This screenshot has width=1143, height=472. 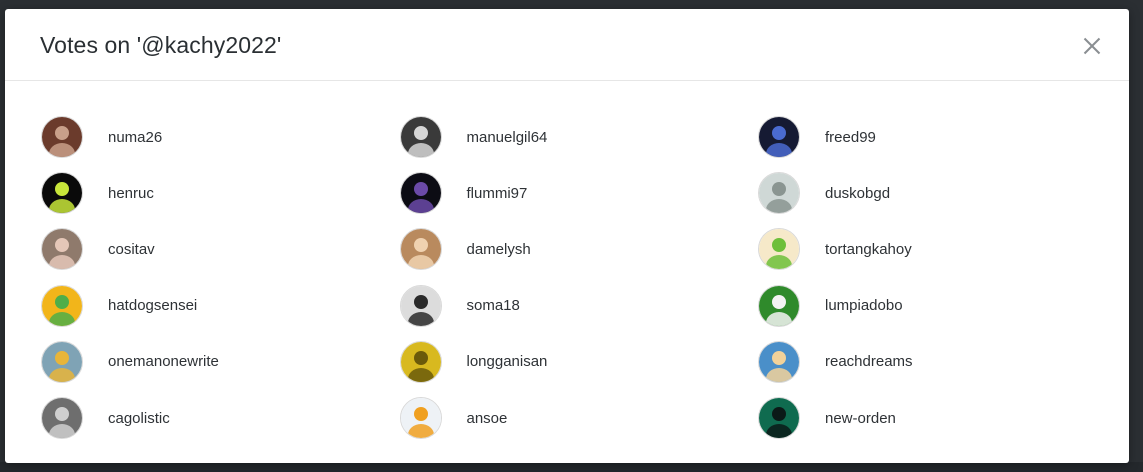 I want to click on voter-name-link: henruc, so click(x=131, y=193).